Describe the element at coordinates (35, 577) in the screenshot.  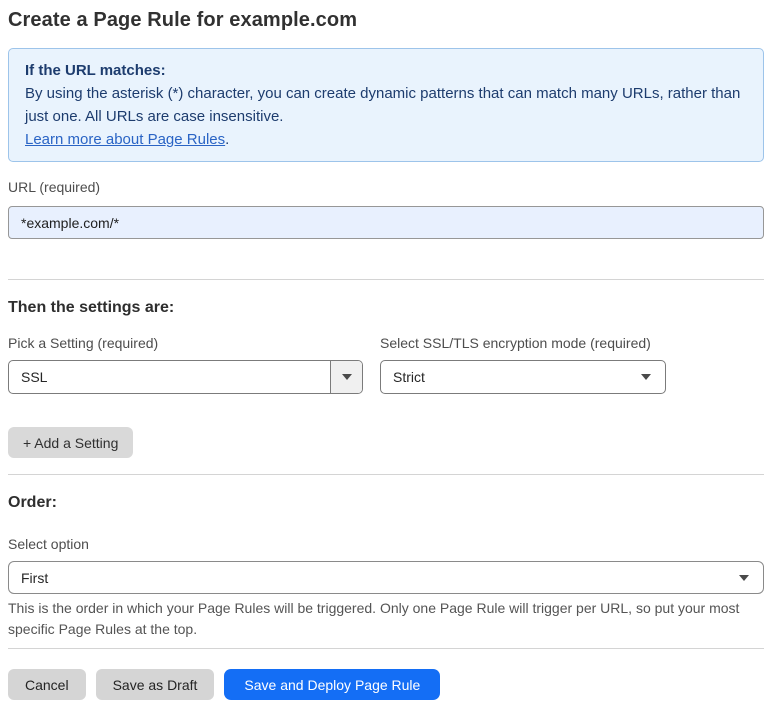
I see `order-select-value: First` at that location.